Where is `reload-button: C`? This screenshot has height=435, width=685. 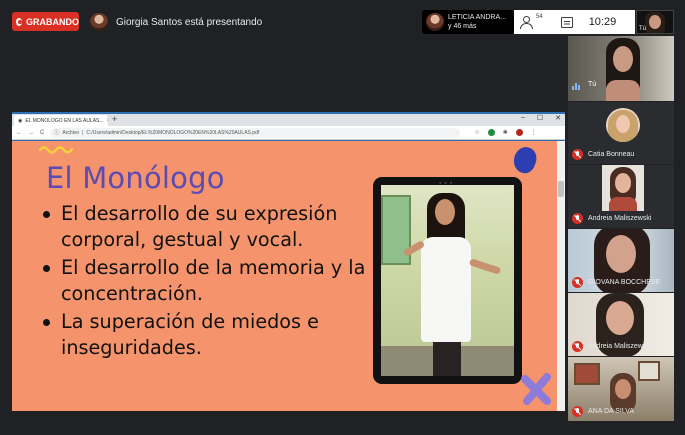 reload-button: C is located at coordinates (42, 133).